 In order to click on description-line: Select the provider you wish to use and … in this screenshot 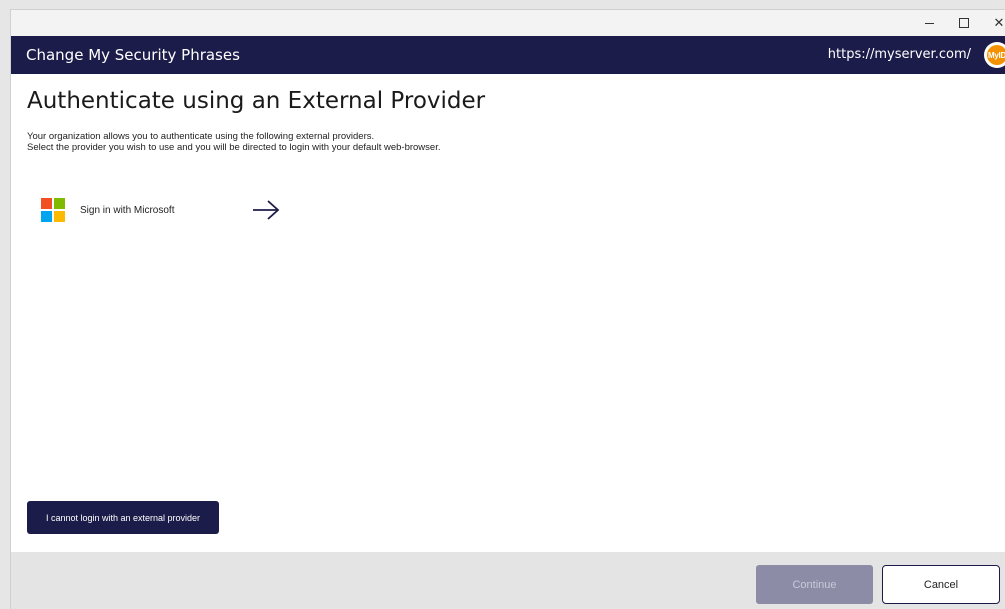, I will do `click(234, 147)`.